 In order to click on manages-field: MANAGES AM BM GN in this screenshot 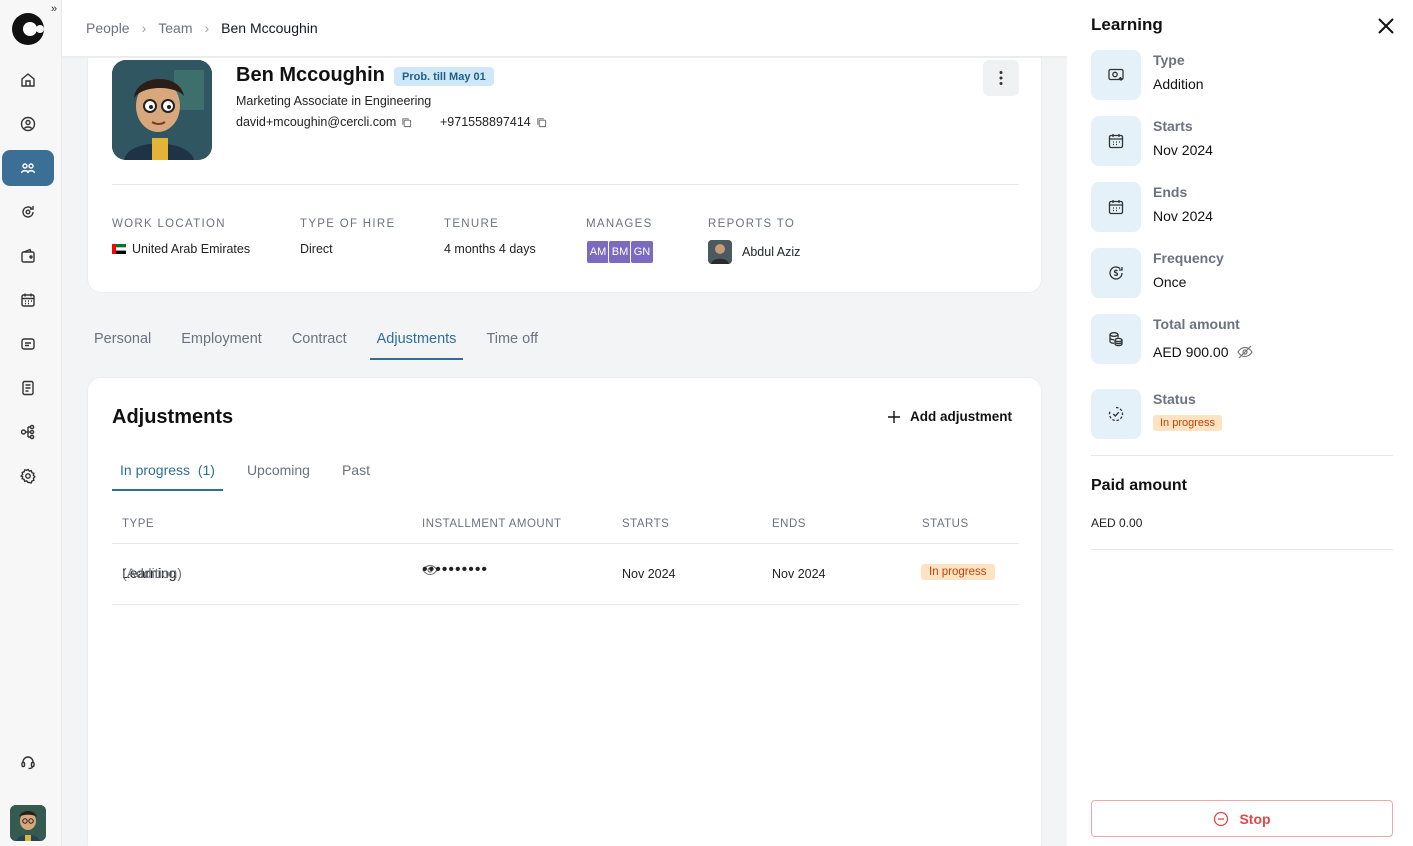, I will do `click(620, 241)`.